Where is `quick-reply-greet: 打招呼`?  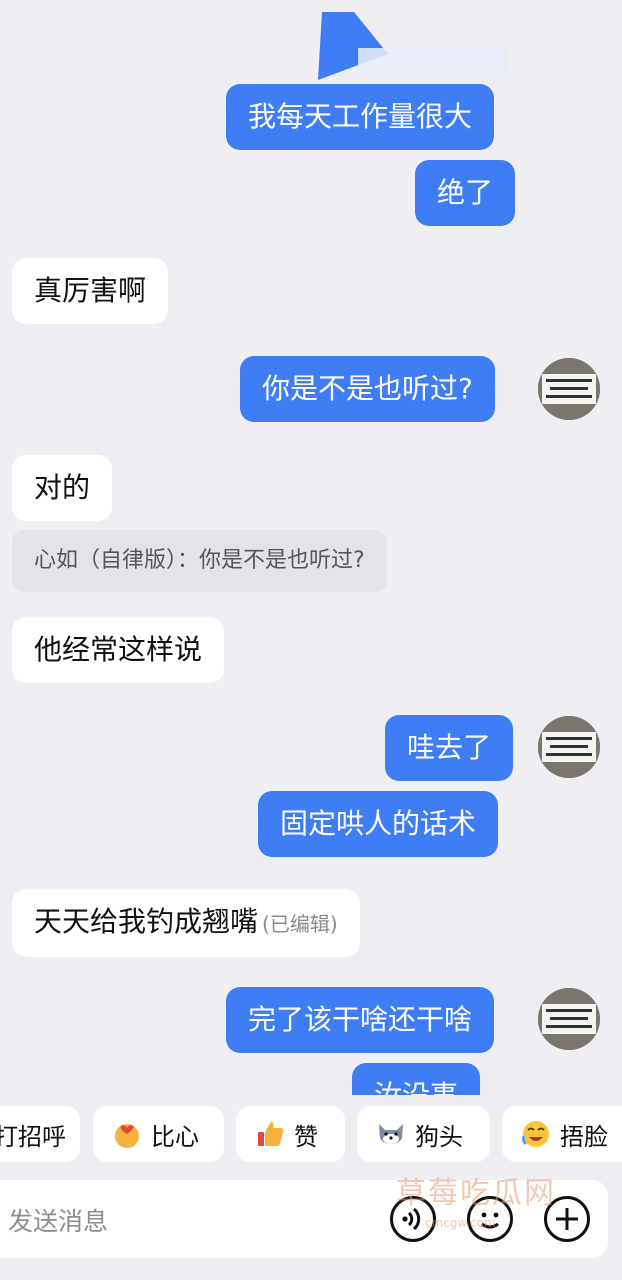 quick-reply-greet: 打招呼 is located at coordinates (40, 1134).